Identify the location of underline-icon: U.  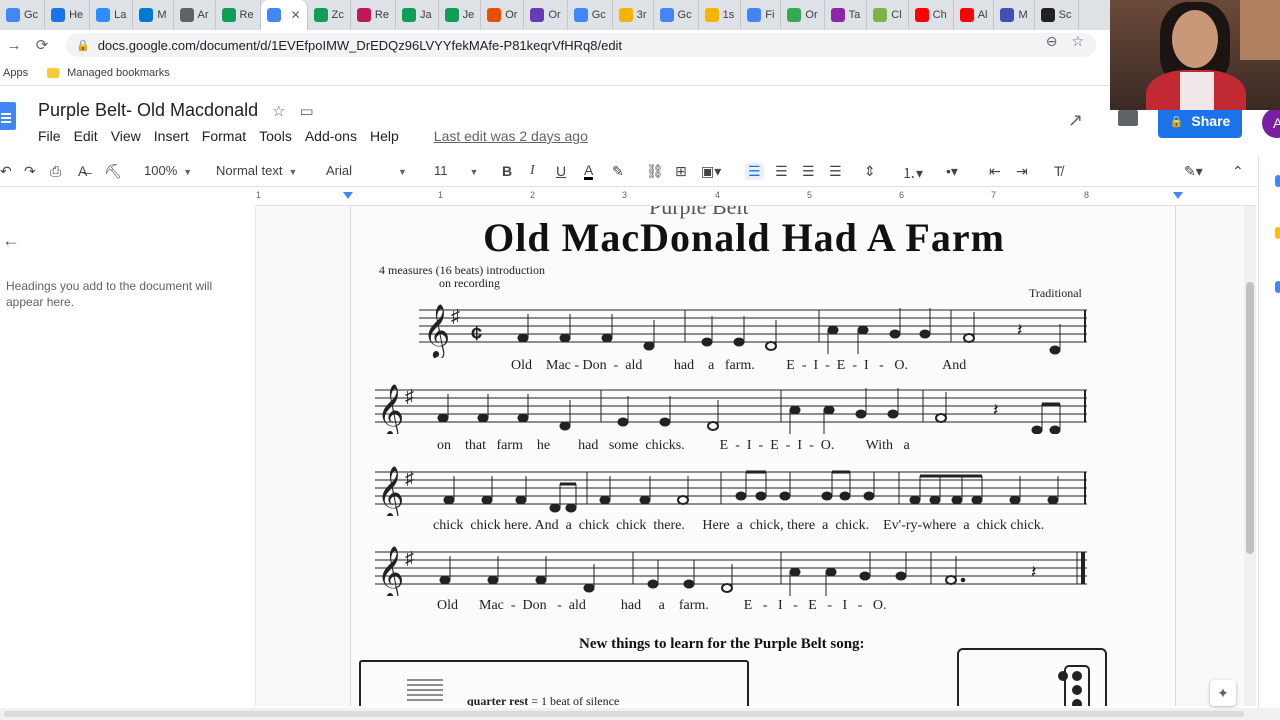
(561, 171).